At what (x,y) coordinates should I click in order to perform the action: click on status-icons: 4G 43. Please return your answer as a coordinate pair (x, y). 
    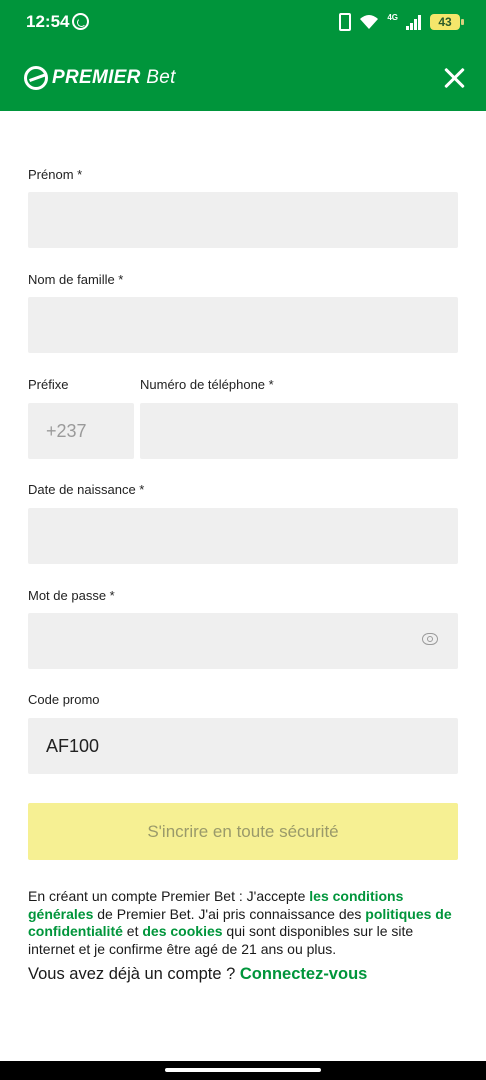
    Looking at the image, I should click on (401, 22).